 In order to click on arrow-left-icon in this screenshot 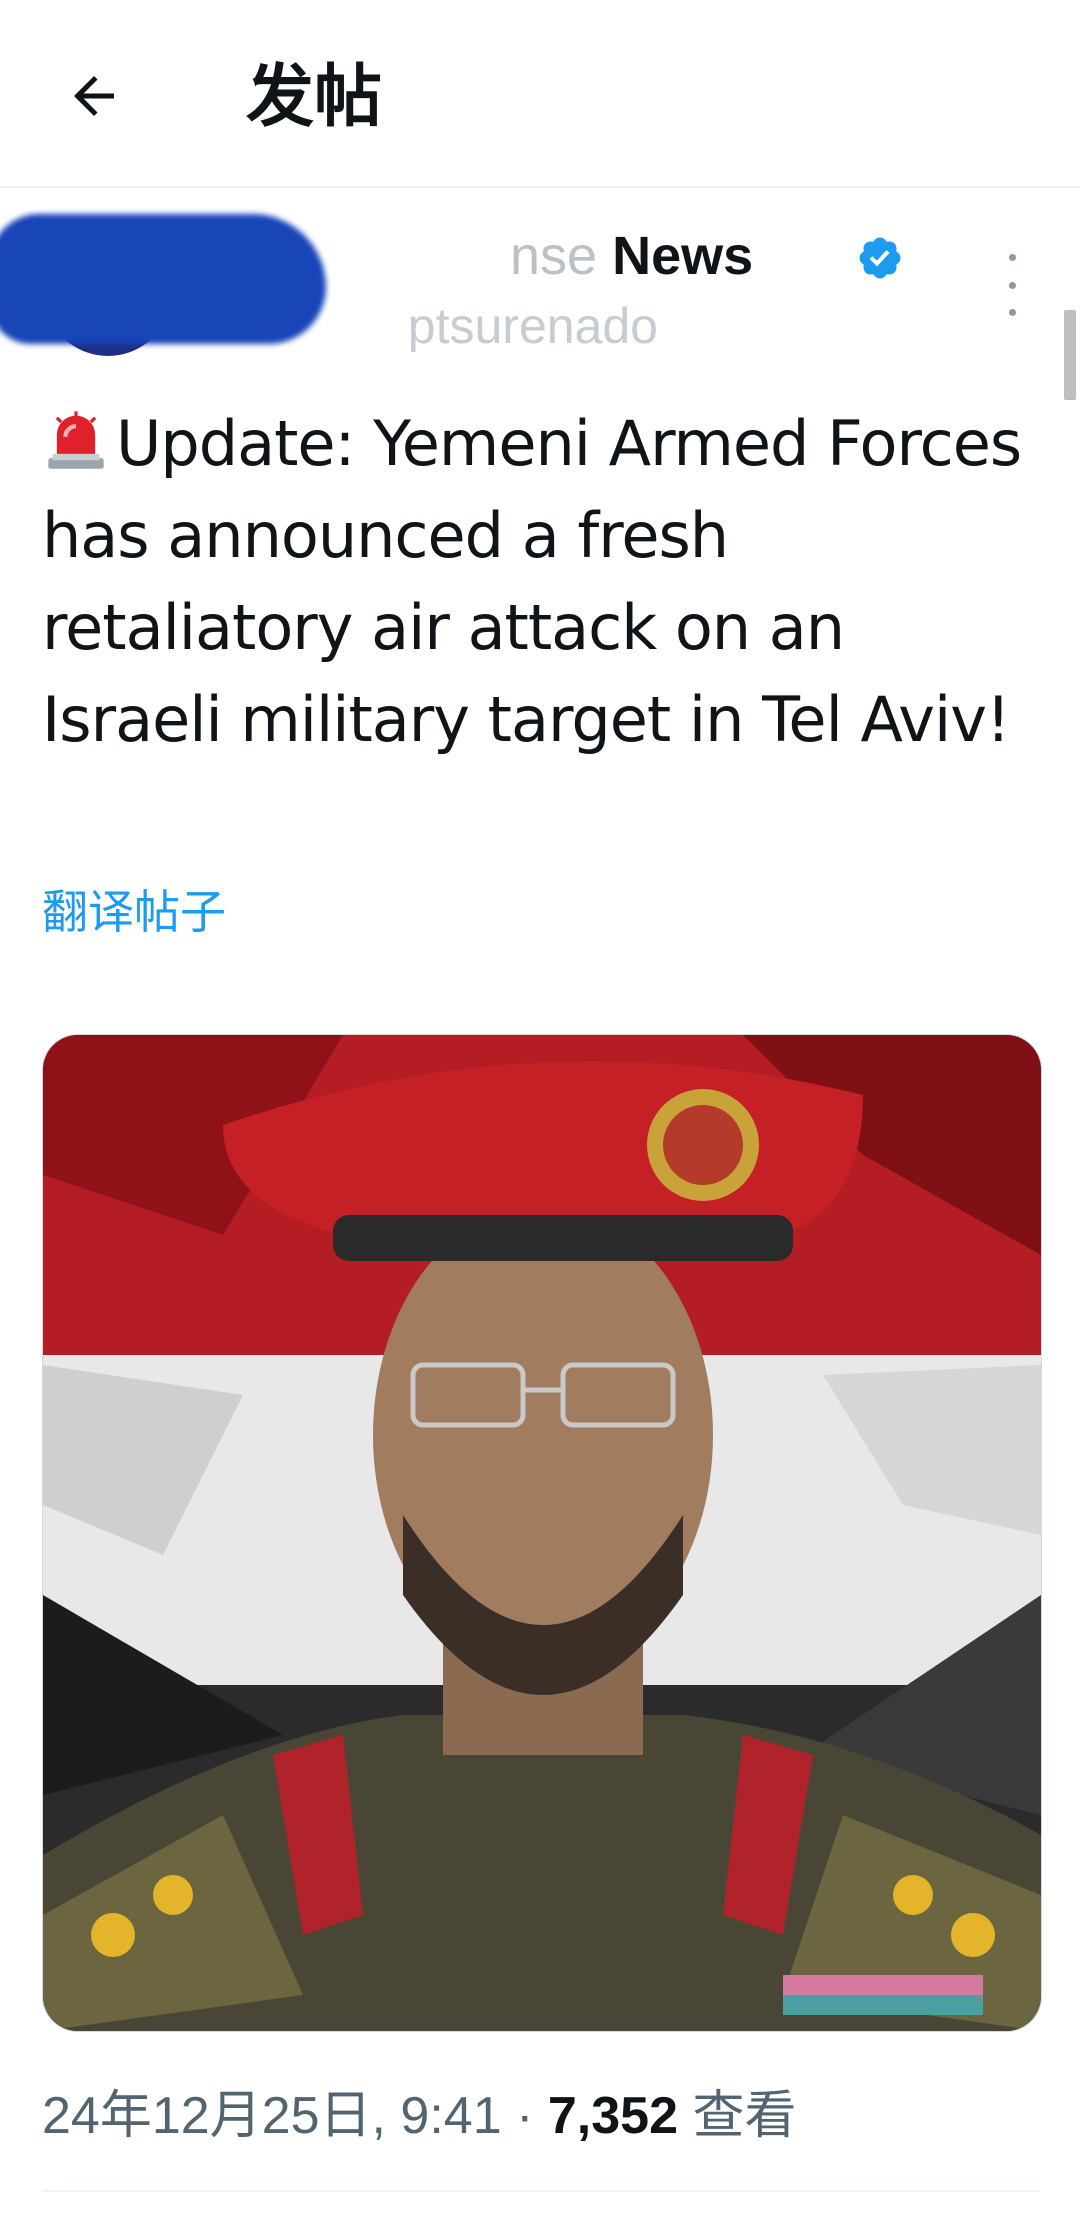, I will do `click(94, 96)`.